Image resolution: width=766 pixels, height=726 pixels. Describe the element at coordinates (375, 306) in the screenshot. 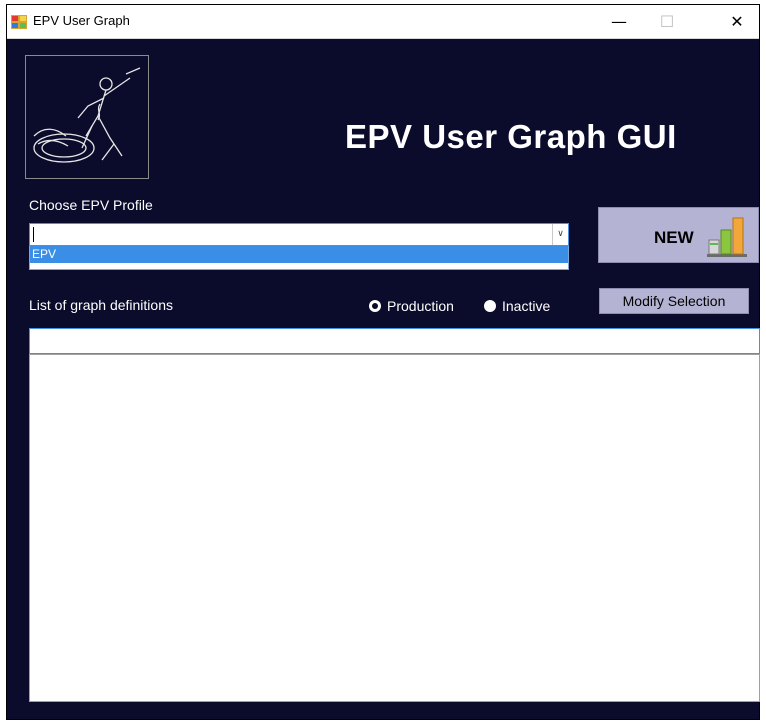

I see `radio-selected-icon` at that location.